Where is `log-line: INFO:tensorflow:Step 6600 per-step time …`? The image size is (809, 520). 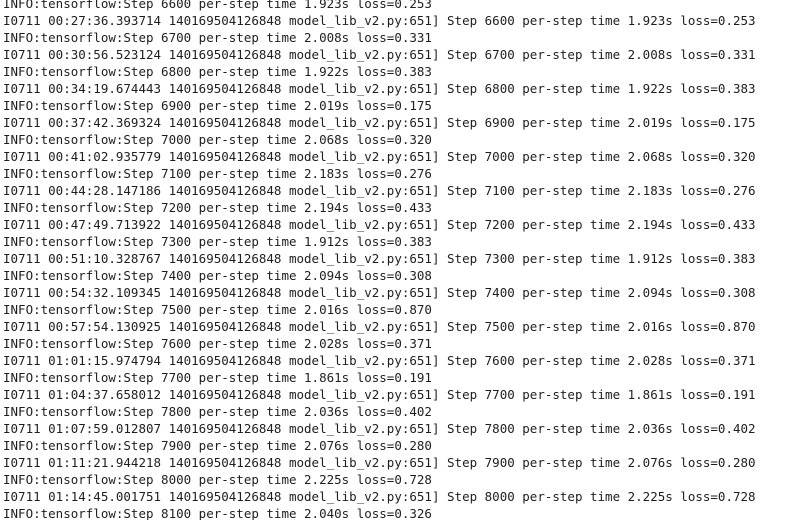
log-line: INFO:tensorflow:Step 6600 per-step time … is located at coordinates (217, 5).